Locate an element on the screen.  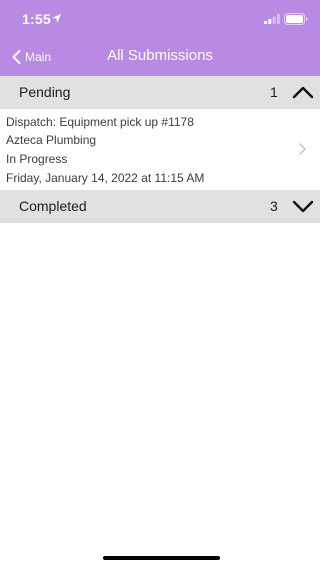
chevron-down-icon is located at coordinates (303, 206).